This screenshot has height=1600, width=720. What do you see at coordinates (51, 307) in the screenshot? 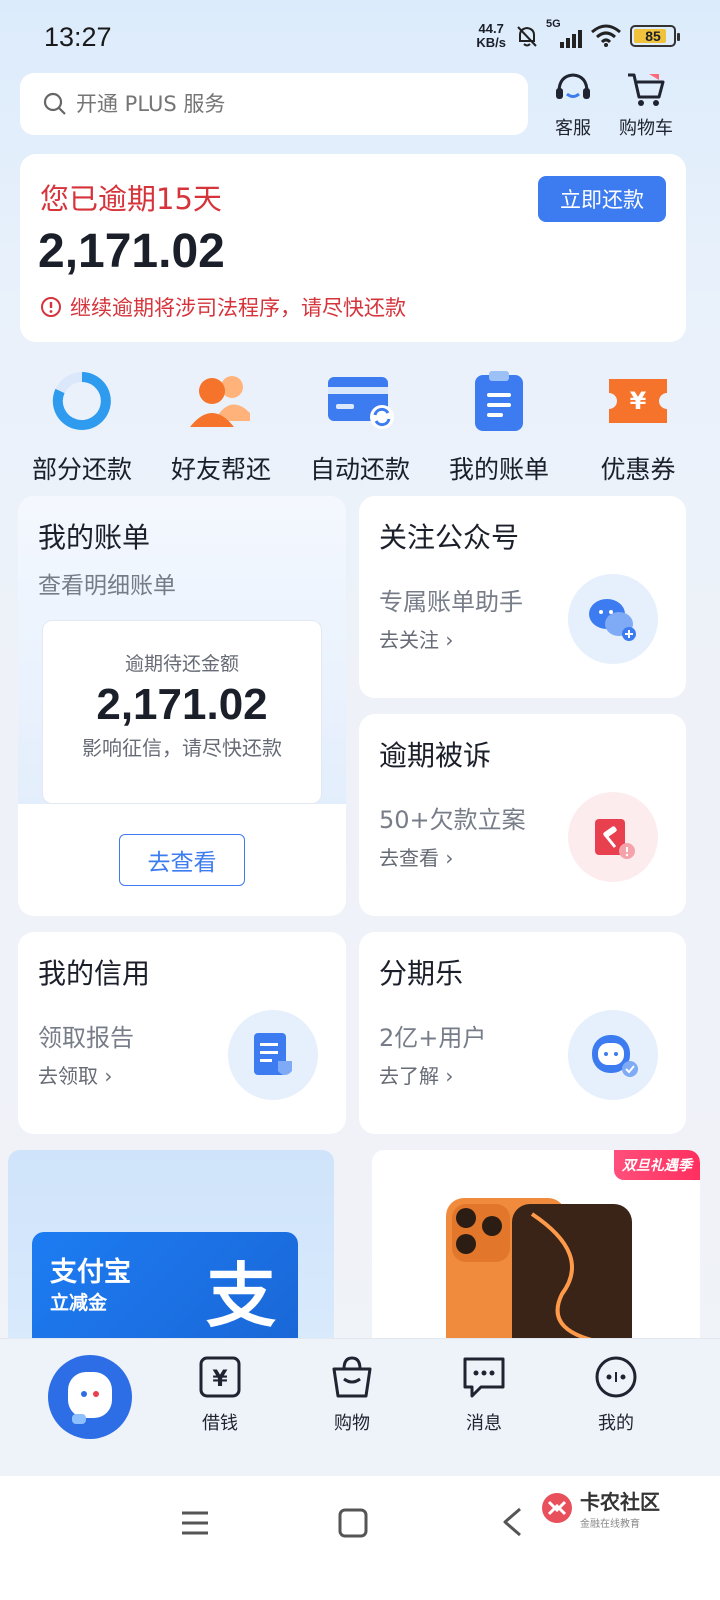
I see `warning-icon` at bounding box center [51, 307].